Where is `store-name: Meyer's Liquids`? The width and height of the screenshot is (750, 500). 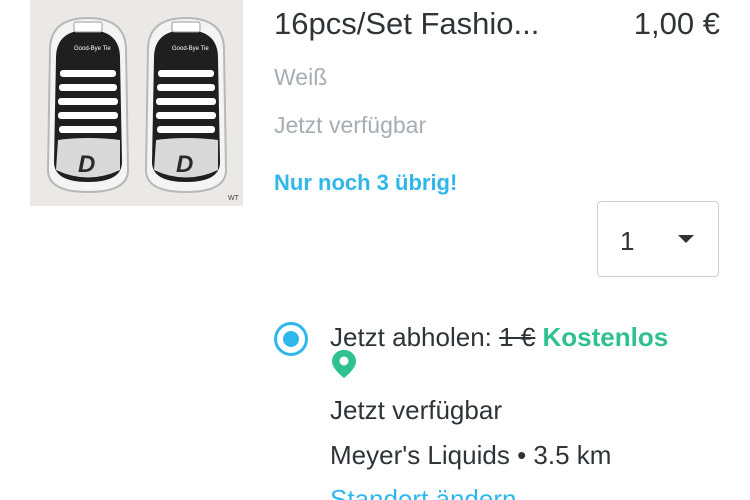
store-name: Meyer's Liquids is located at coordinates (420, 455).